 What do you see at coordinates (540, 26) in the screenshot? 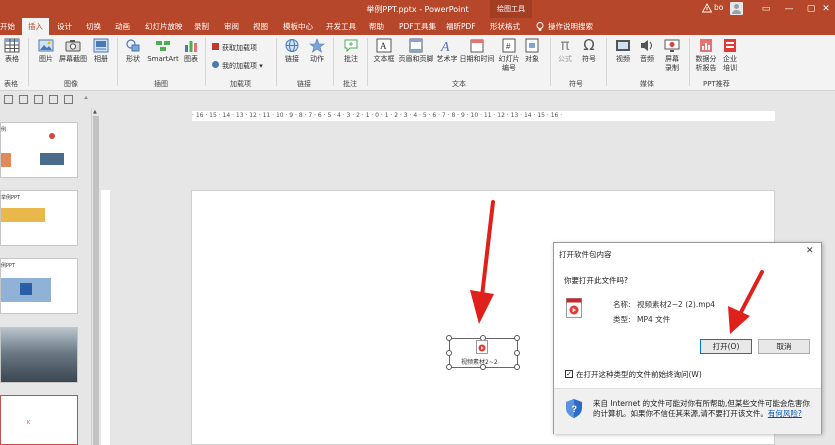
I see `lightbulb-icon` at bounding box center [540, 26].